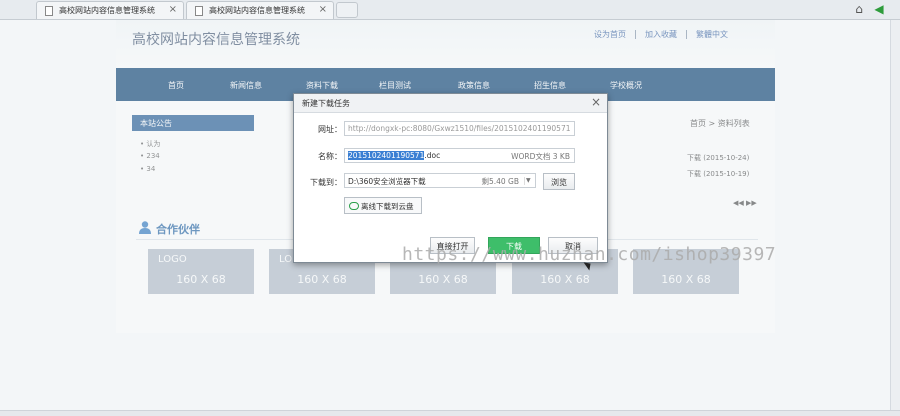  I want to click on status-bar, so click(450, 413).